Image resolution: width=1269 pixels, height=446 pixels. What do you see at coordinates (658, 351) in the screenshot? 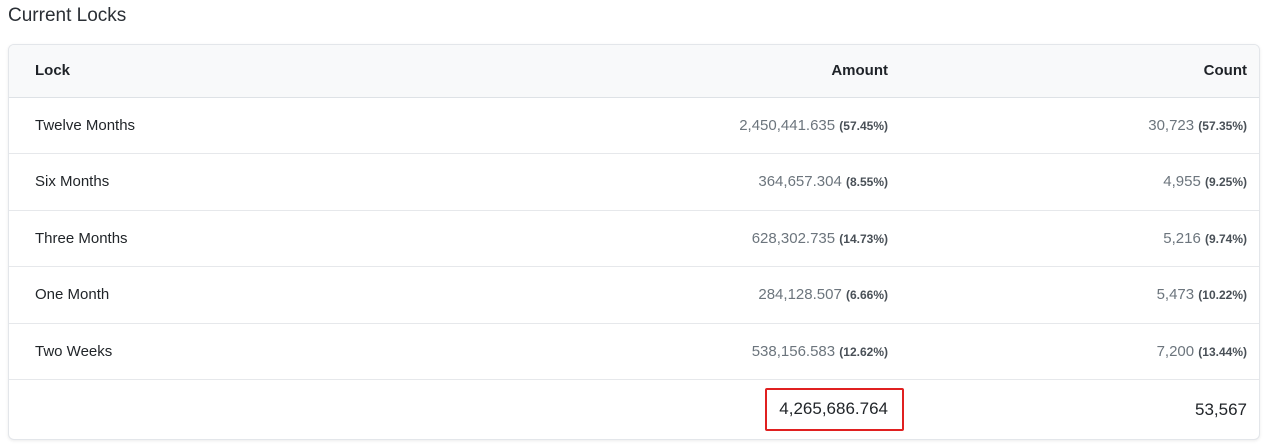
I see `lock-amount: 538,156.583 (12.62%)` at bounding box center [658, 351].